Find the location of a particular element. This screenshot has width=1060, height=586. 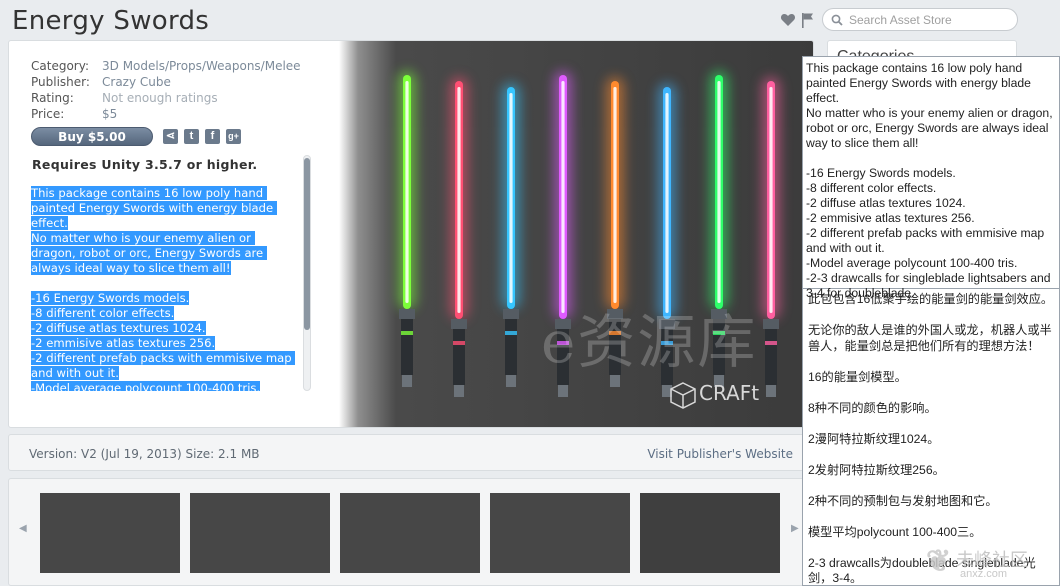

price-row: Price: $5 is located at coordinates (166, 115).